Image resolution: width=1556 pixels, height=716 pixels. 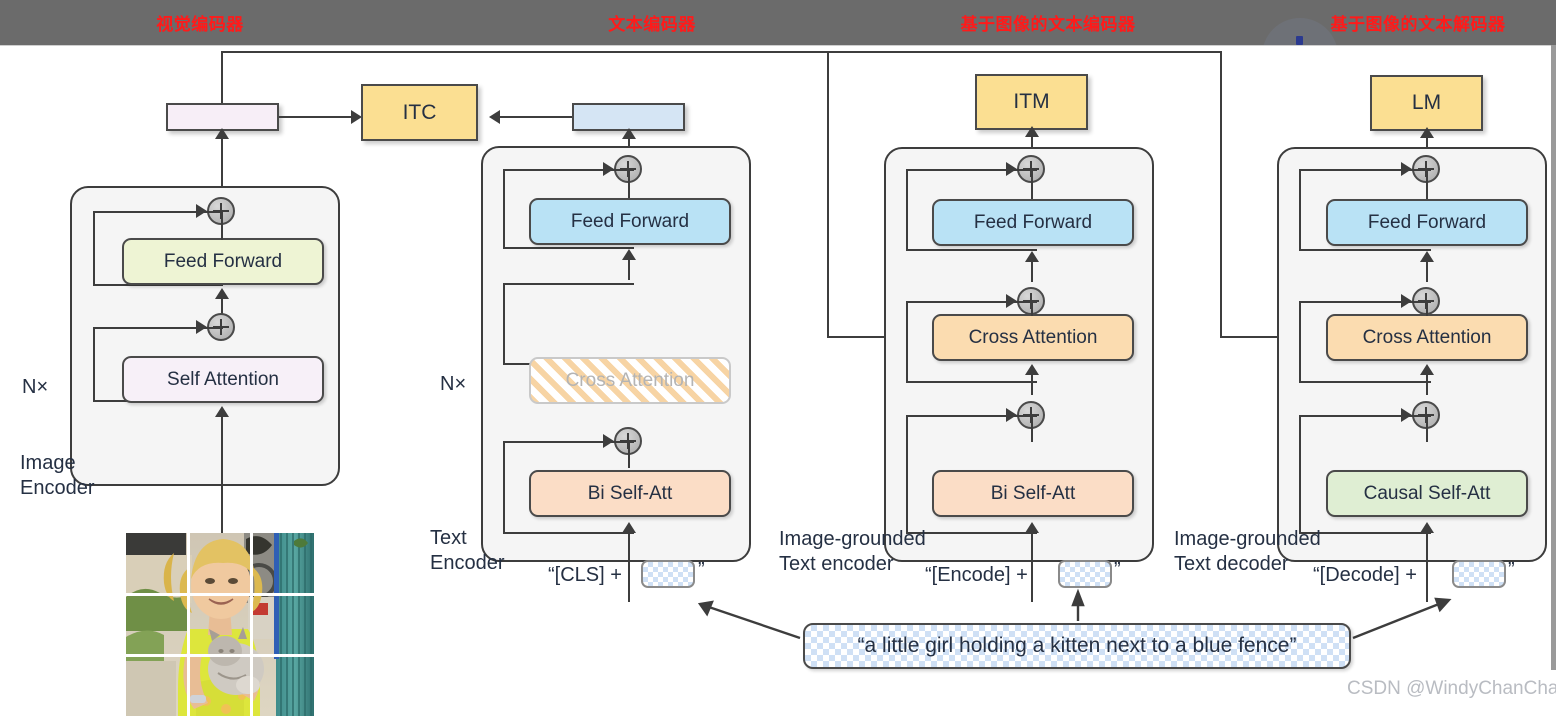 I want to click on vision-repeat-label: N×, so click(x=35, y=387).